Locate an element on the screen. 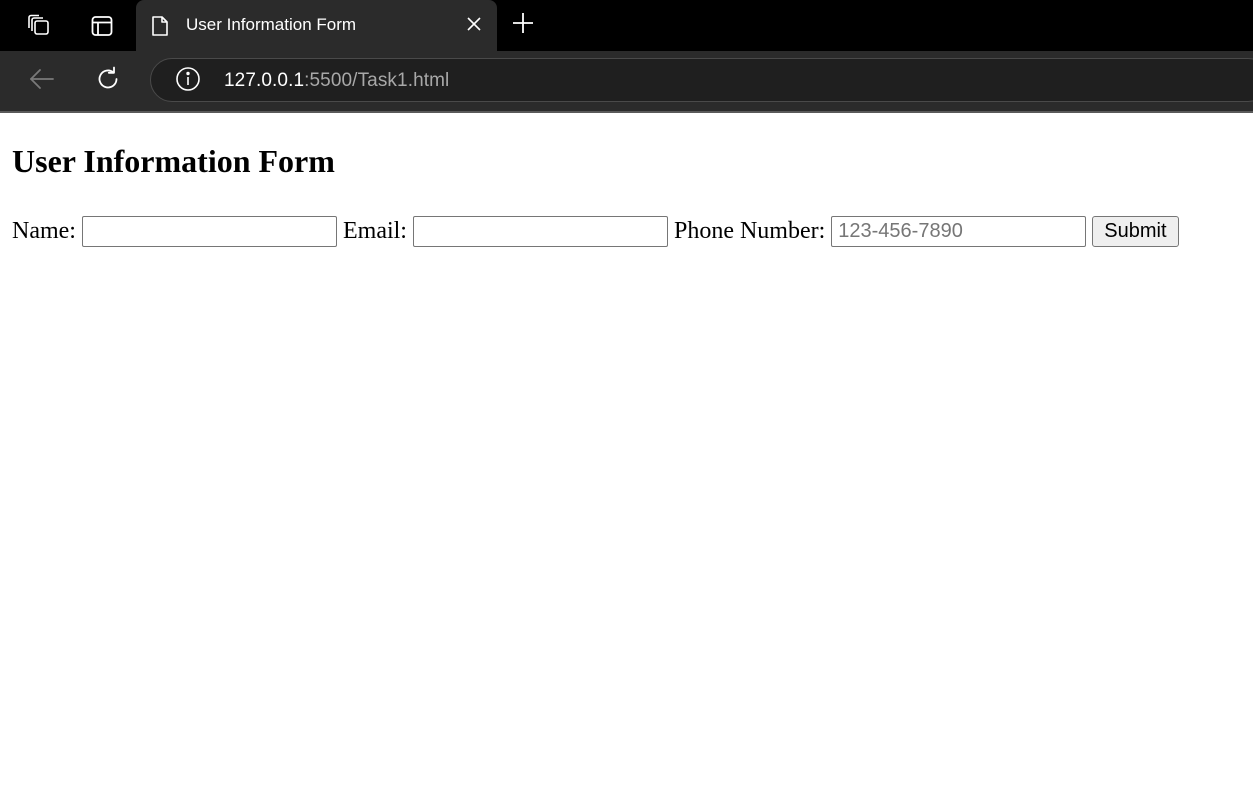  address-bar: 127.0.0.1:5500/Task1.html is located at coordinates (701, 80).